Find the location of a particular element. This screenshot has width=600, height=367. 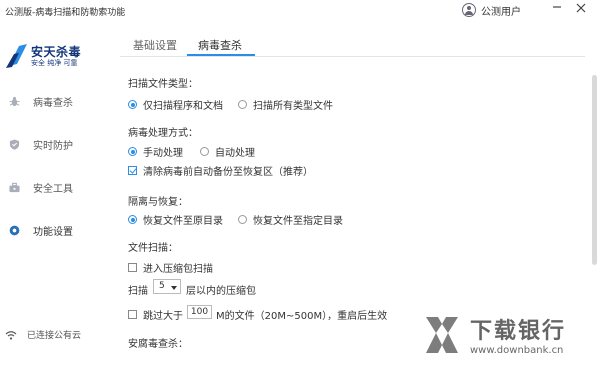

cloud-status: 已连接公有云 is located at coordinates (43, 334).